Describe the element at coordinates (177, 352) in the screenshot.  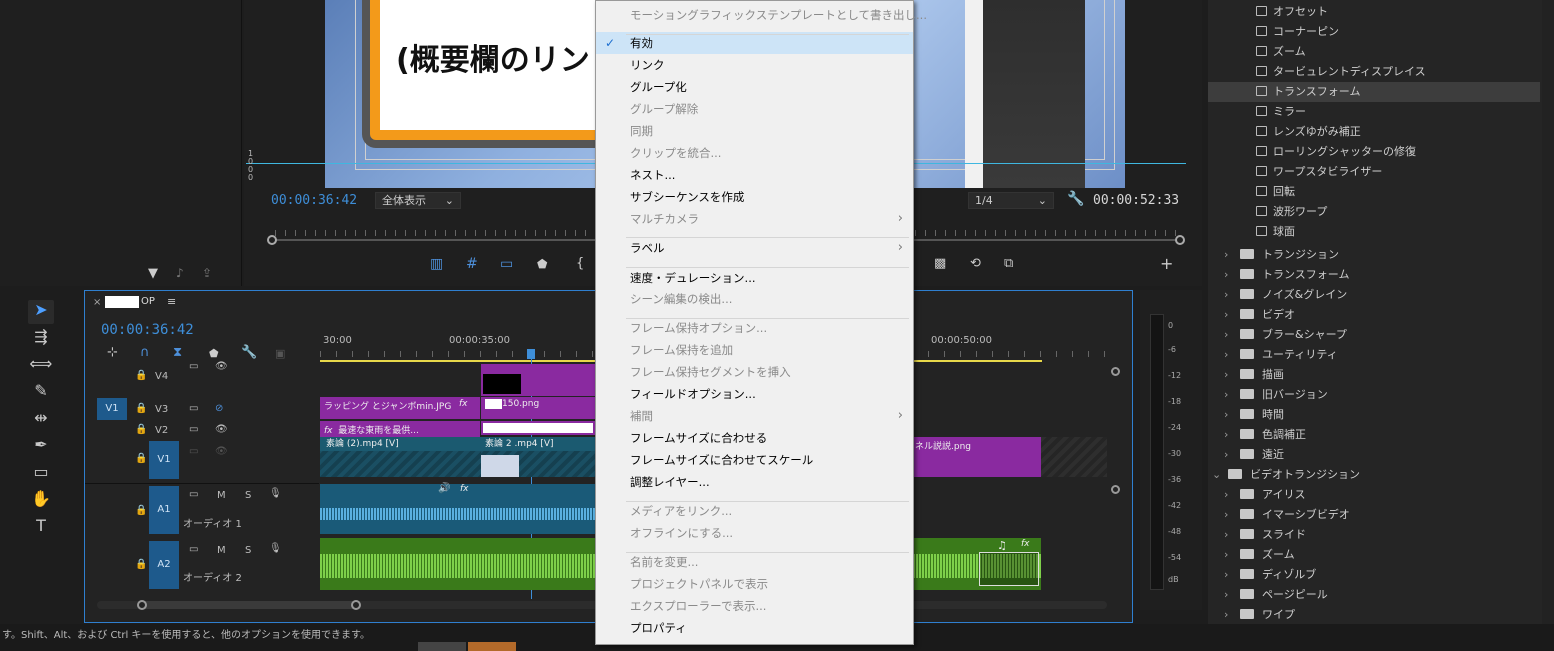
I see `linked-selection-icon: ⧗` at that location.